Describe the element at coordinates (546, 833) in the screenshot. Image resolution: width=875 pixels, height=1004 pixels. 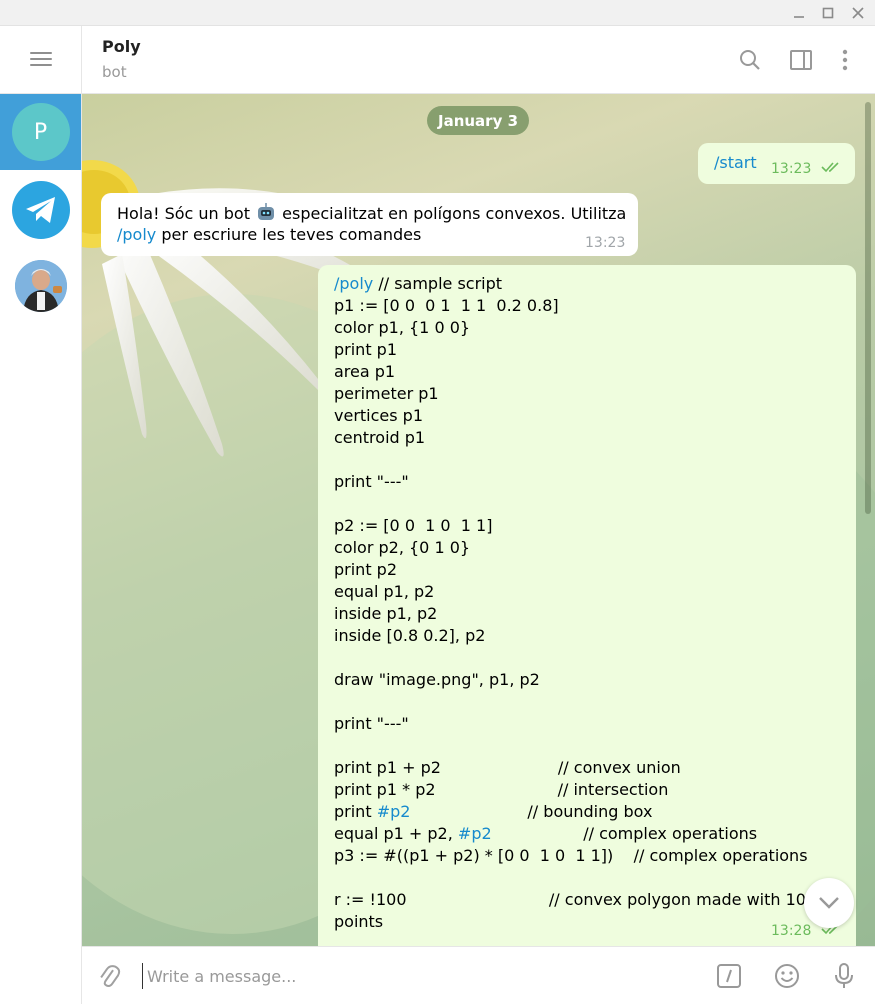
I see `script-line: equal p1 + p2, #p2 // complex operations` at that location.